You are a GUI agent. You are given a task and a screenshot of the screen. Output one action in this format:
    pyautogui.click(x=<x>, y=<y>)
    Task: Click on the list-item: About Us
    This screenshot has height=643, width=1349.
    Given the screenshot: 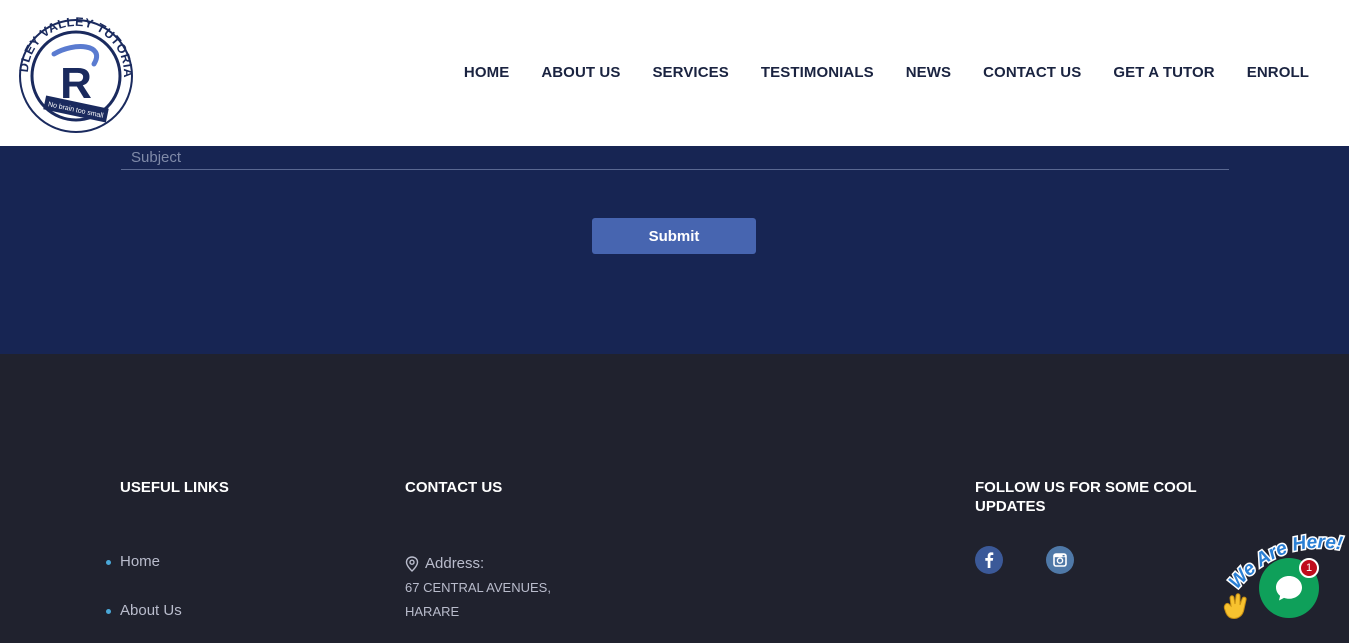 What is the action you would take?
    pyautogui.click(x=144, y=622)
    